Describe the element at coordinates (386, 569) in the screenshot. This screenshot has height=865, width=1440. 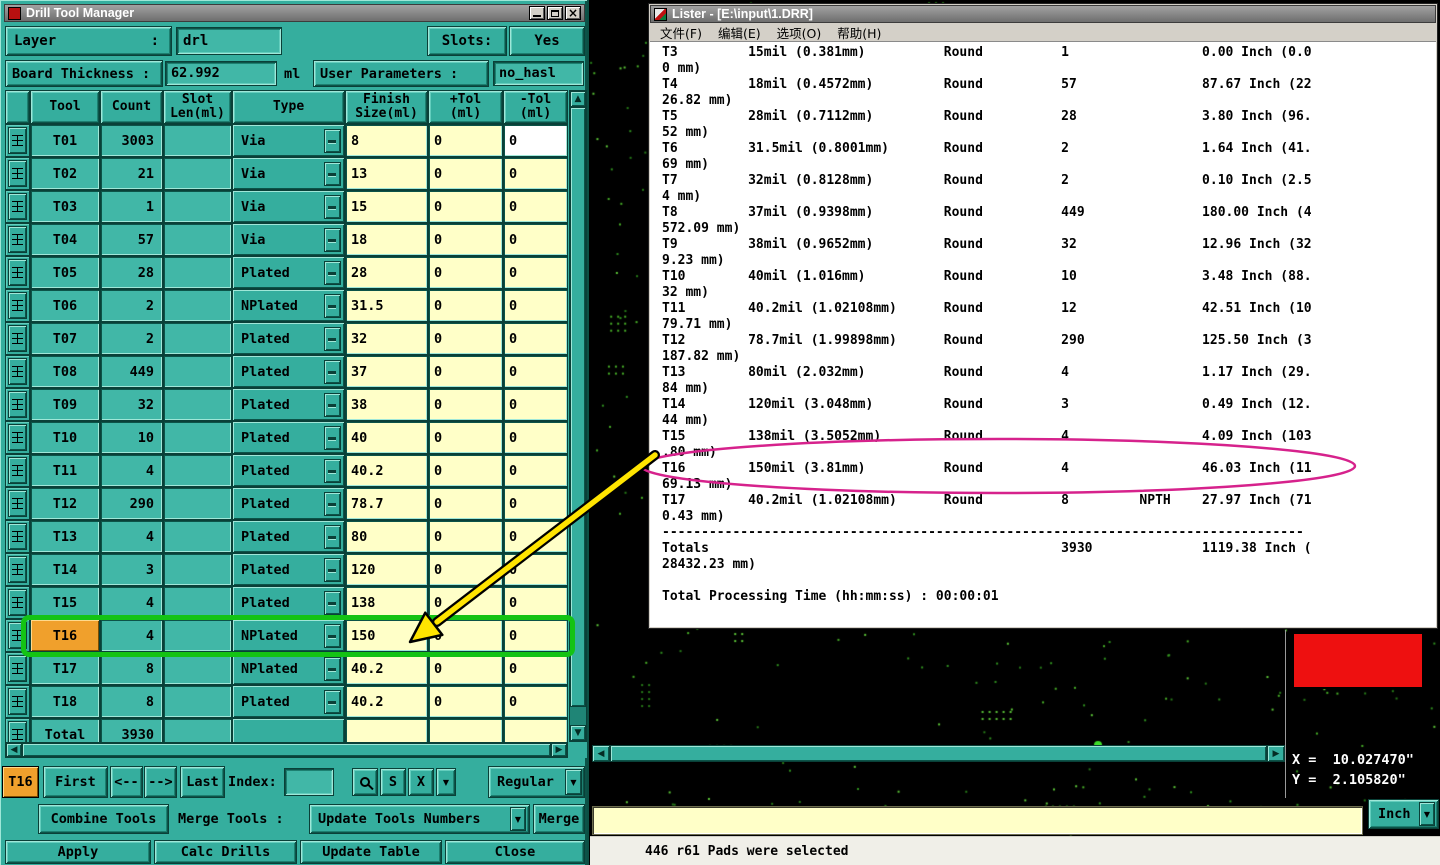
I see `finish-size-input: 120` at that location.